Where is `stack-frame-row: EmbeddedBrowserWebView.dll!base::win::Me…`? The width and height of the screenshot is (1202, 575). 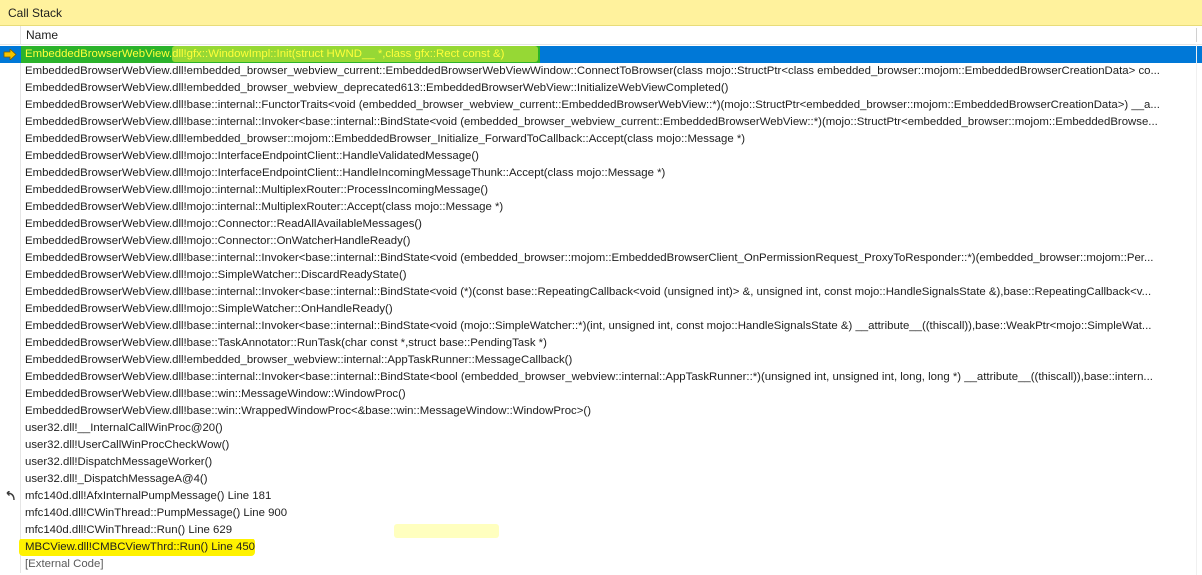
stack-frame-row: EmbeddedBrowserWebView.dll!base::win::Me… is located at coordinates (601, 394).